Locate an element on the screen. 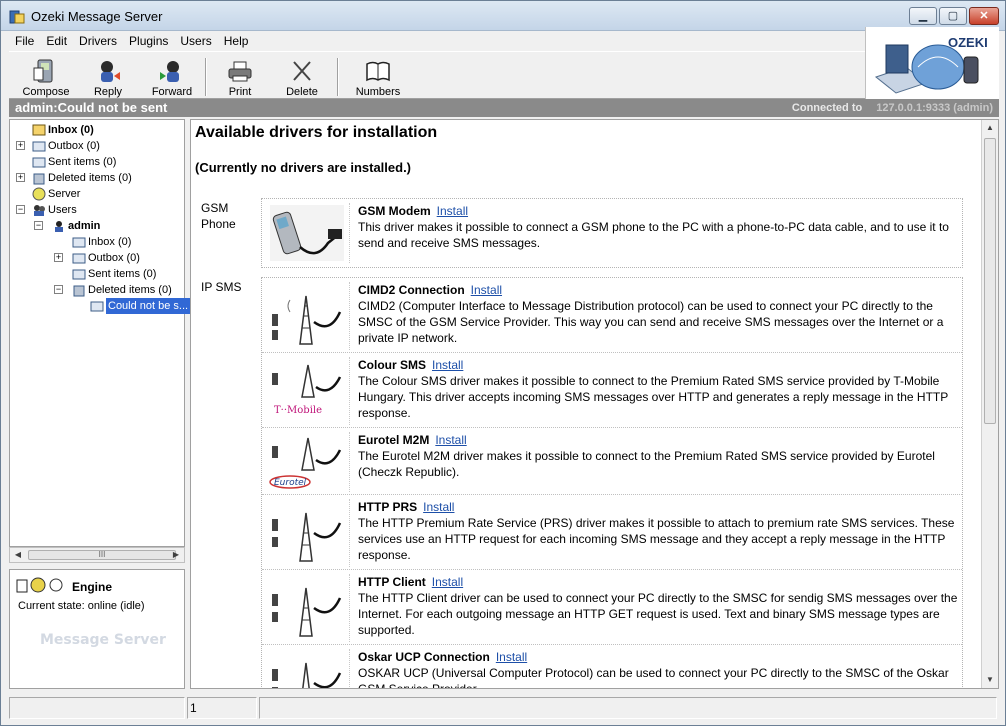  status-cell-2: 1 is located at coordinates (222, 708).